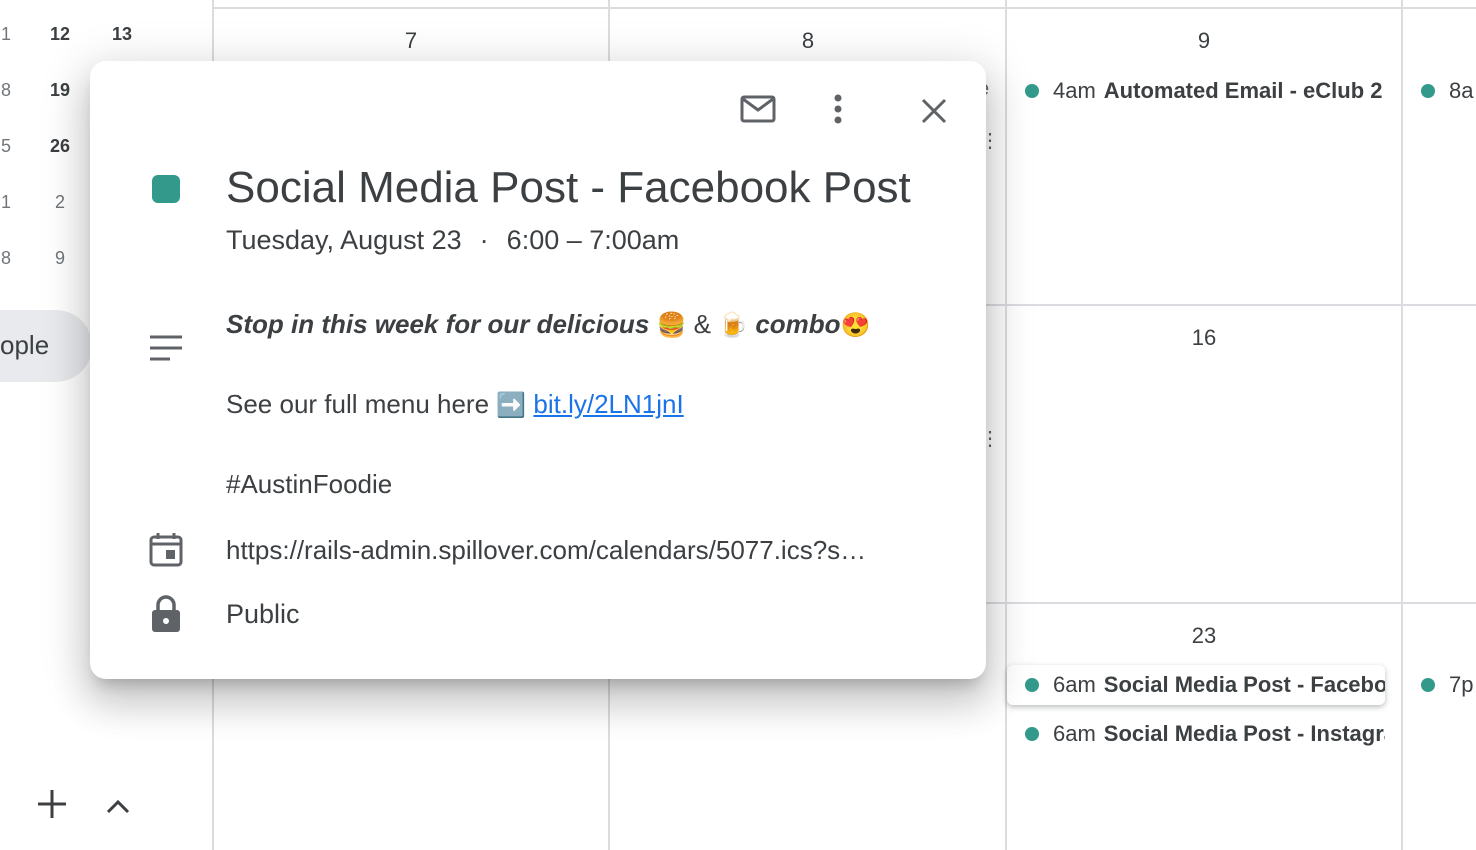 The width and height of the screenshot is (1476, 850). What do you see at coordinates (60, 202) in the screenshot?
I see `mini-day: 2` at bounding box center [60, 202].